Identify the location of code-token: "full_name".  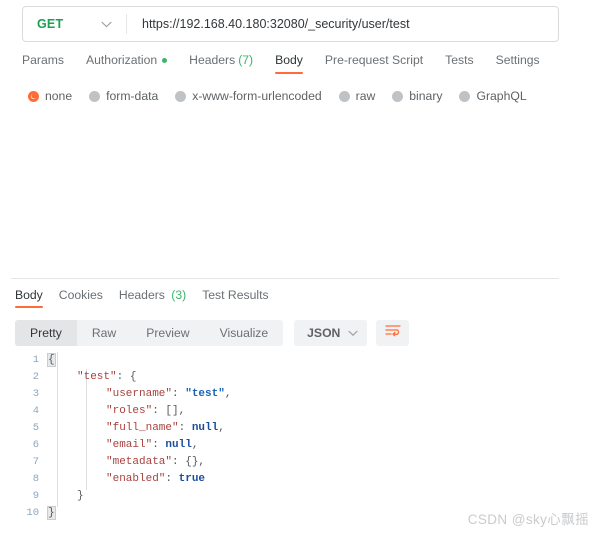
(142, 428).